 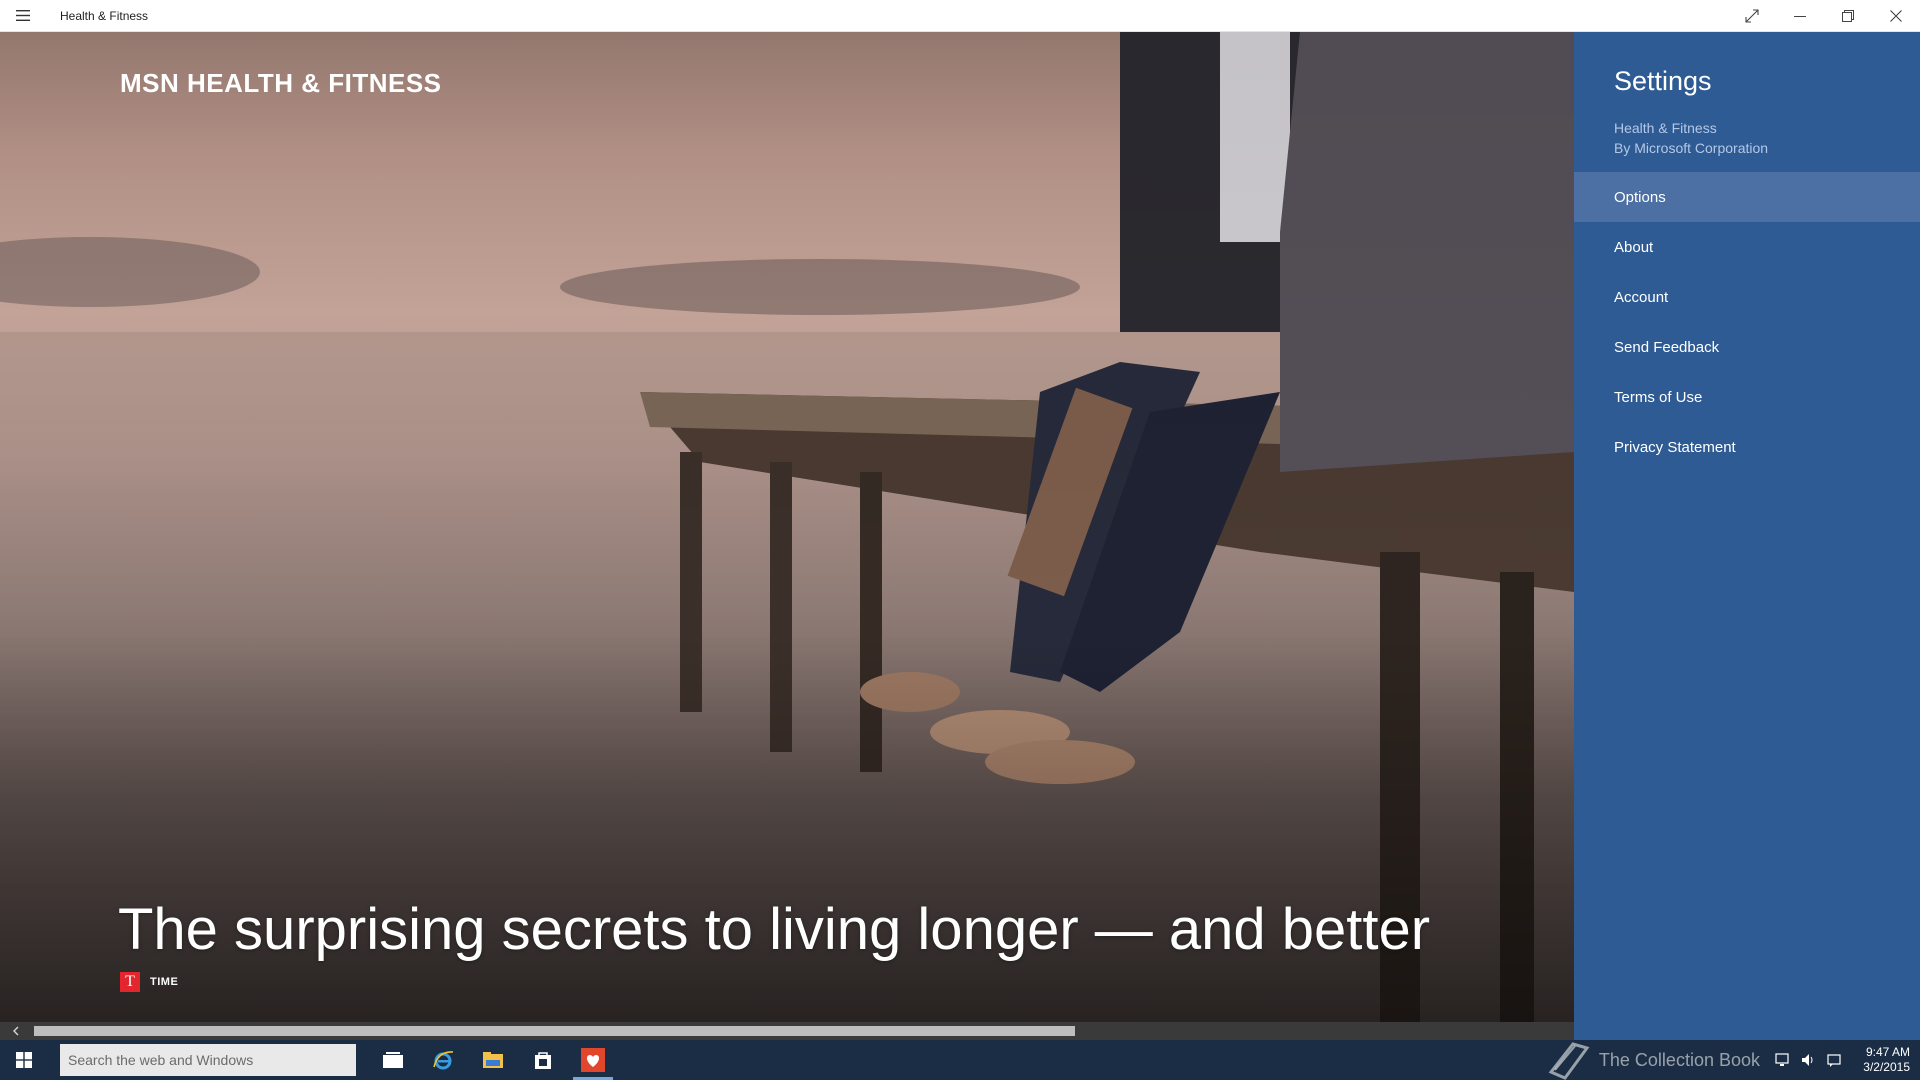 I want to click on settings-item-terms-of-use: Terms of Use, so click(x=1747, y=397).